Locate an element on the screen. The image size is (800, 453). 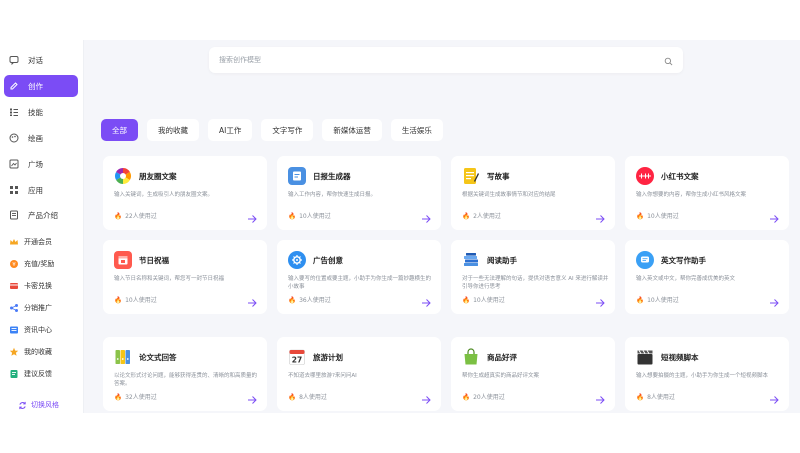
card-description: 输入关键词，生成吸引人的朋友圈文案。 is located at coordinates (164, 195).